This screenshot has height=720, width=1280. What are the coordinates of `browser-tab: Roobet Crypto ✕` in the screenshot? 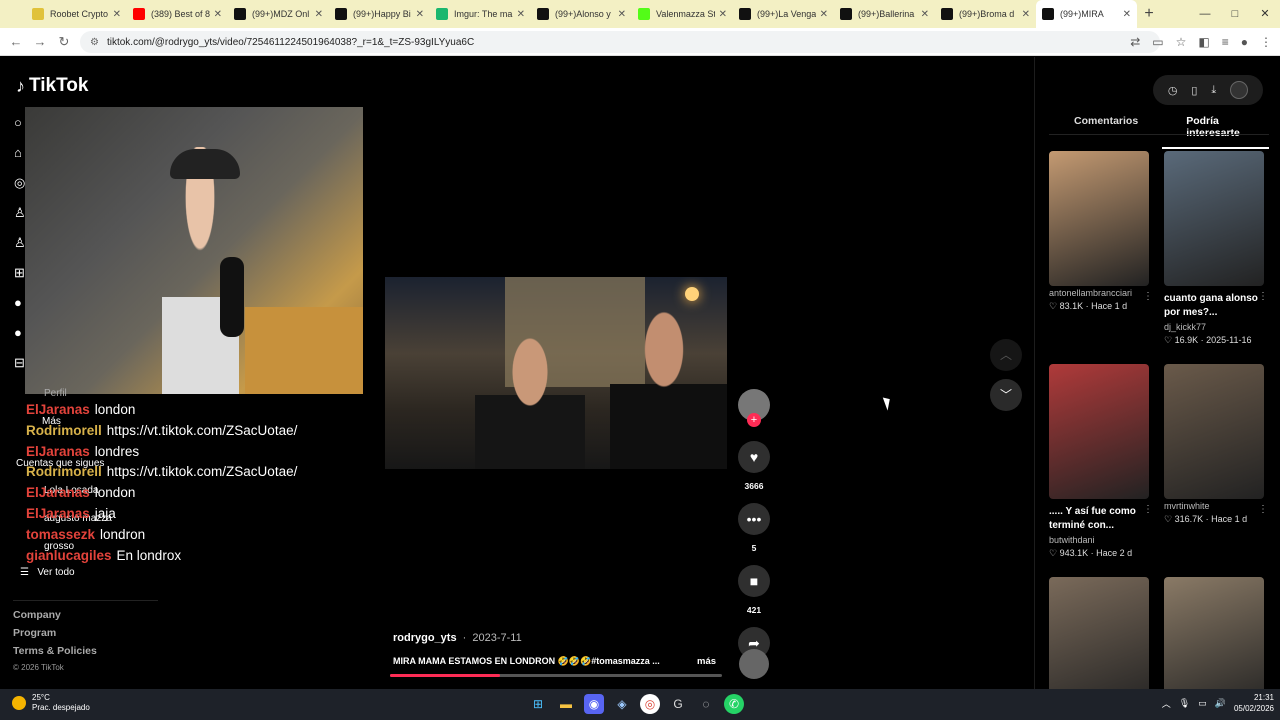 It's located at (76, 14).